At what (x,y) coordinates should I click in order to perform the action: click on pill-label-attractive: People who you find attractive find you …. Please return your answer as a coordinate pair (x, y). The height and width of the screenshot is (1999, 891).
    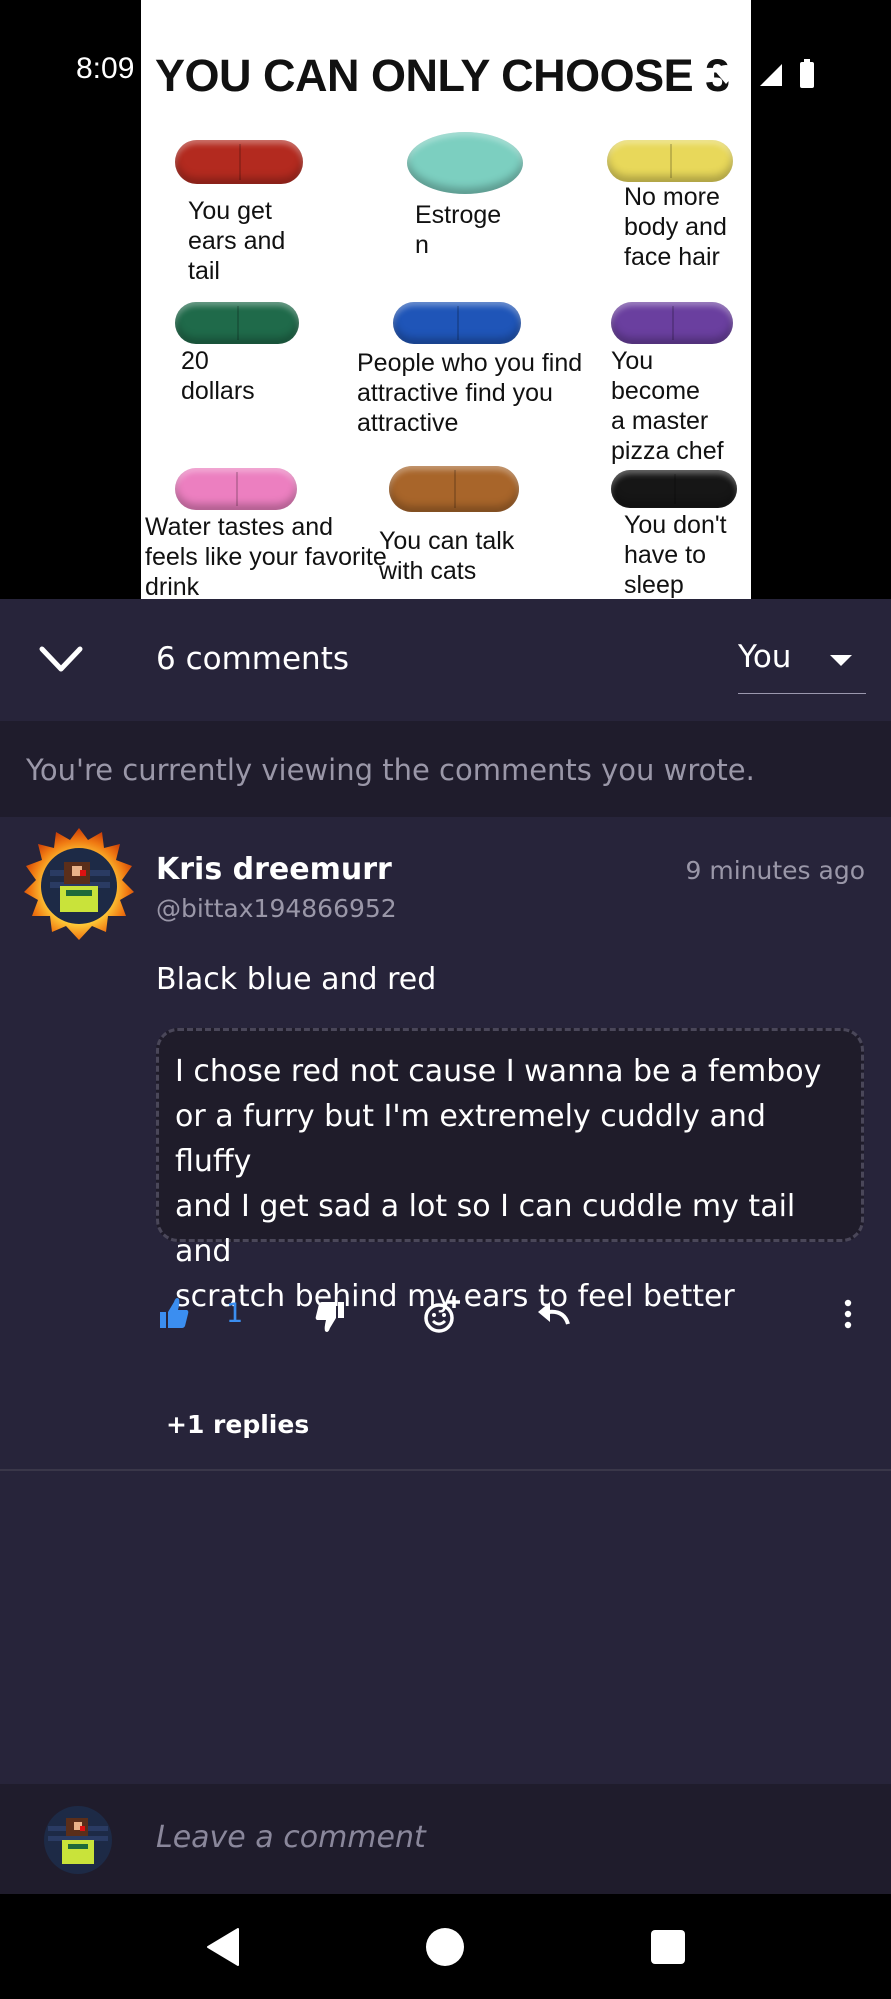
    Looking at the image, I should click on (470, 393).